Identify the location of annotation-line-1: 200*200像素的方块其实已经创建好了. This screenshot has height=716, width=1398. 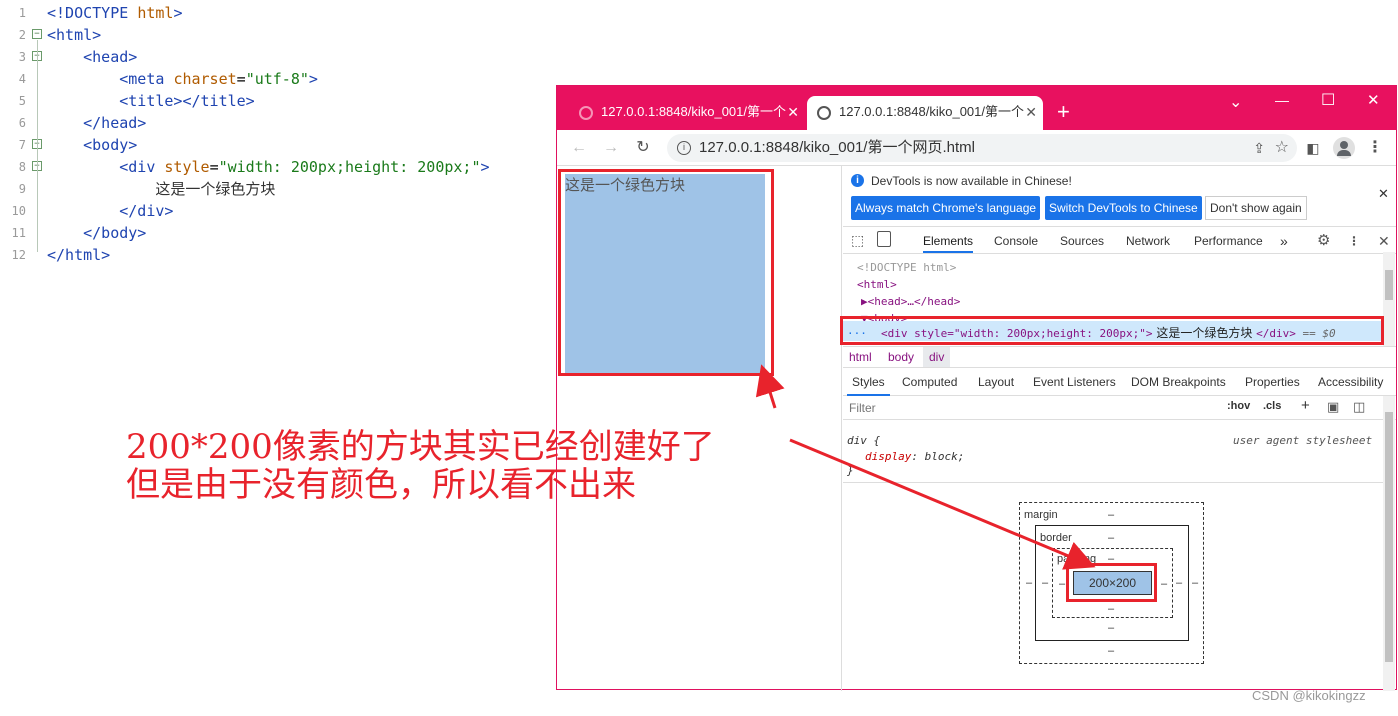
(420, 447).